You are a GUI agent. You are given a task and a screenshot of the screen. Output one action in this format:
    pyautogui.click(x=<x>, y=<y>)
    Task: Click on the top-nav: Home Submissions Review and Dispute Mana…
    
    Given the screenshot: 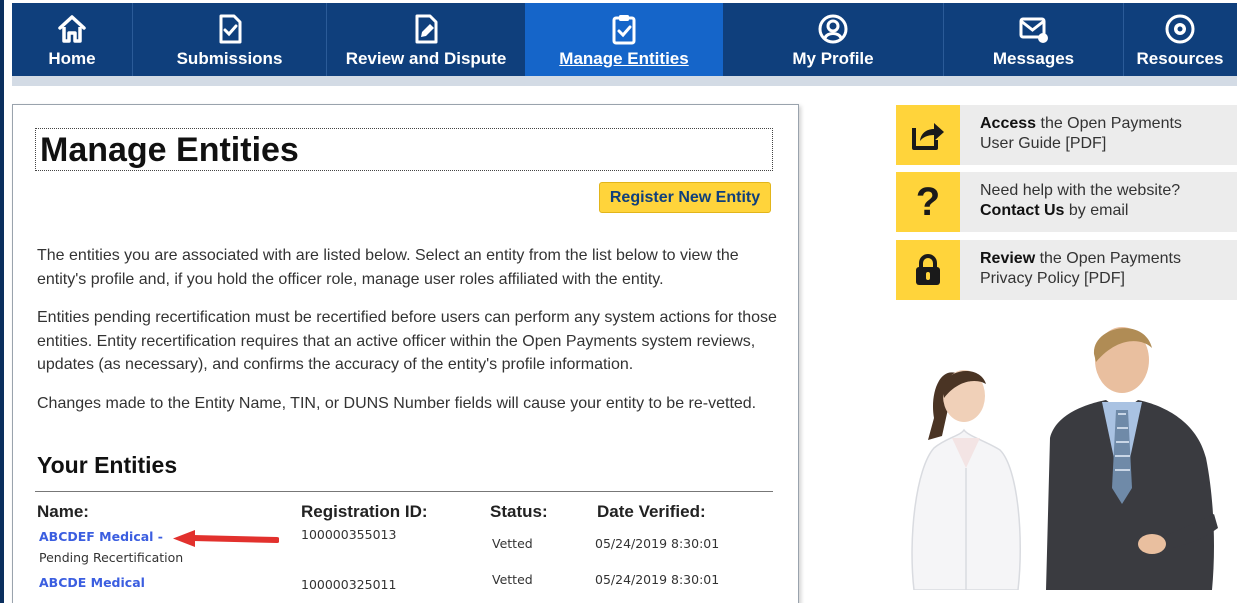 What is the action you would take?
    pyautogui.click(x=624, y=39)
    